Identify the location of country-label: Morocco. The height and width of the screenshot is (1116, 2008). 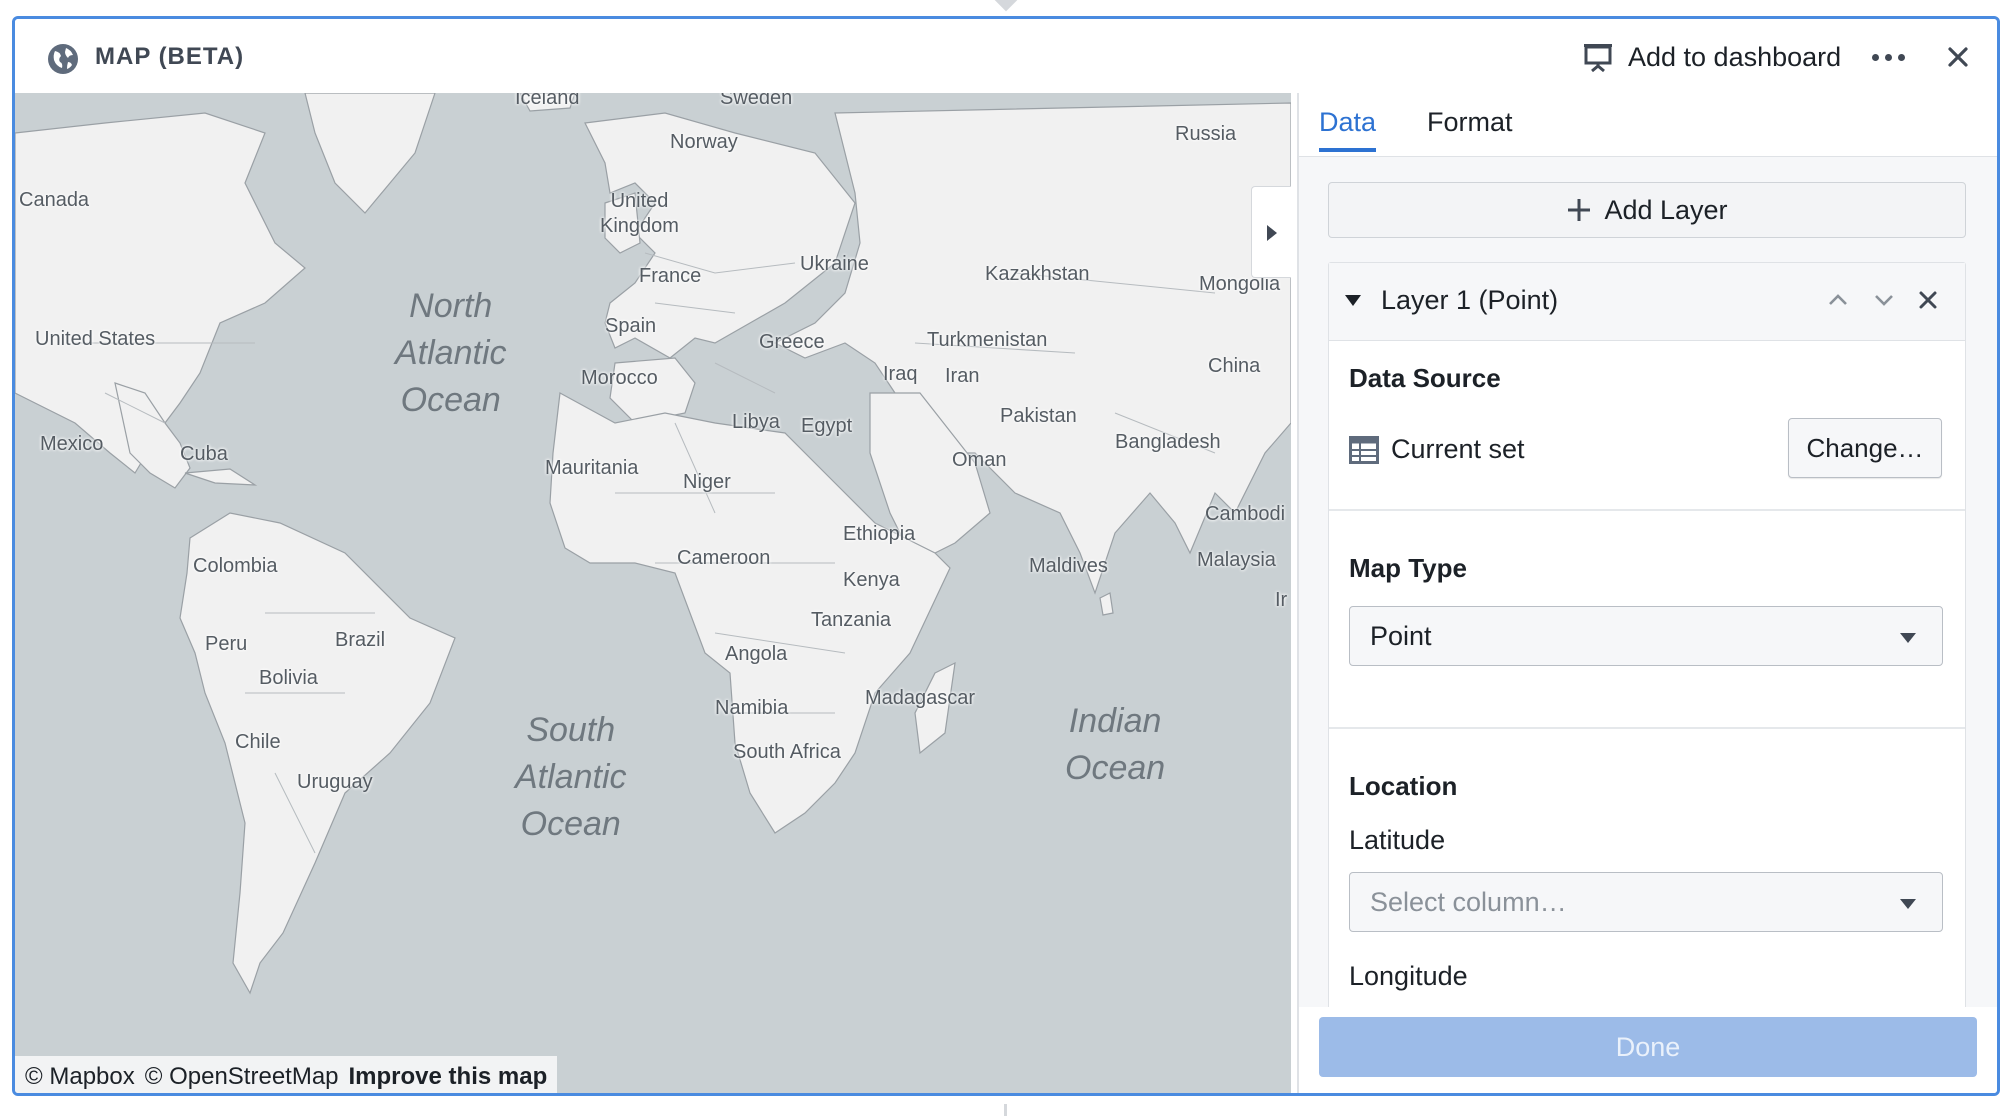
(619, 378).